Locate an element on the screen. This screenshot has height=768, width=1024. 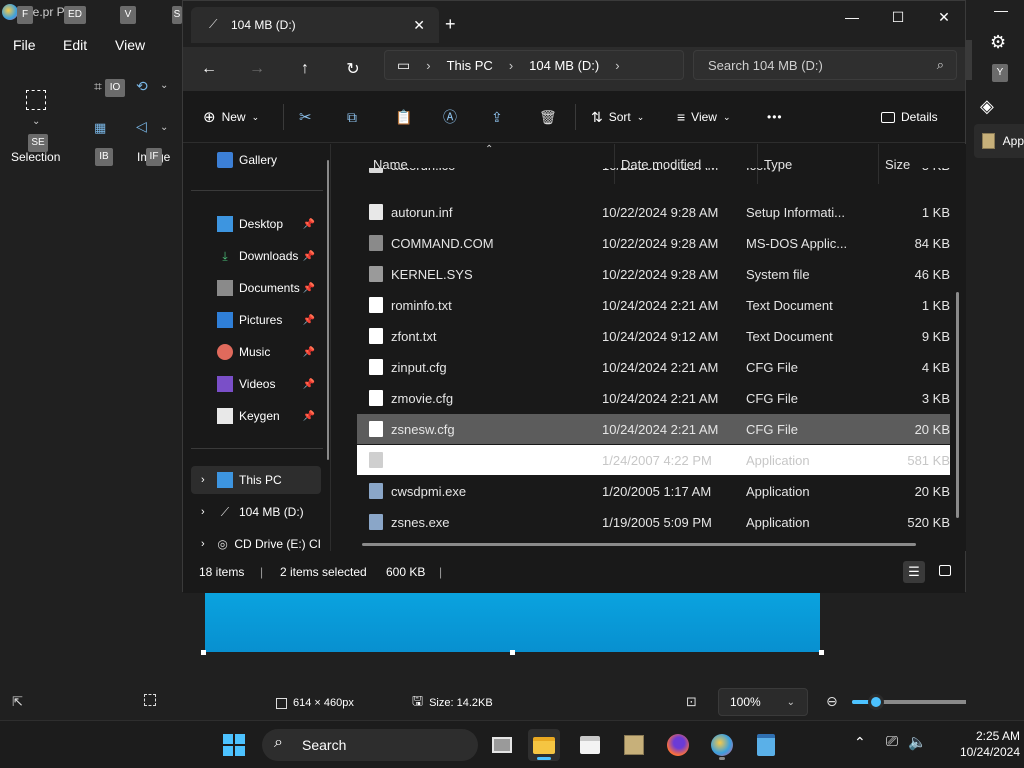
file-row: zmovie.cfg 10/24/2024 2:21 AM CFG File 3 KB is located at coordinates (653, 398).